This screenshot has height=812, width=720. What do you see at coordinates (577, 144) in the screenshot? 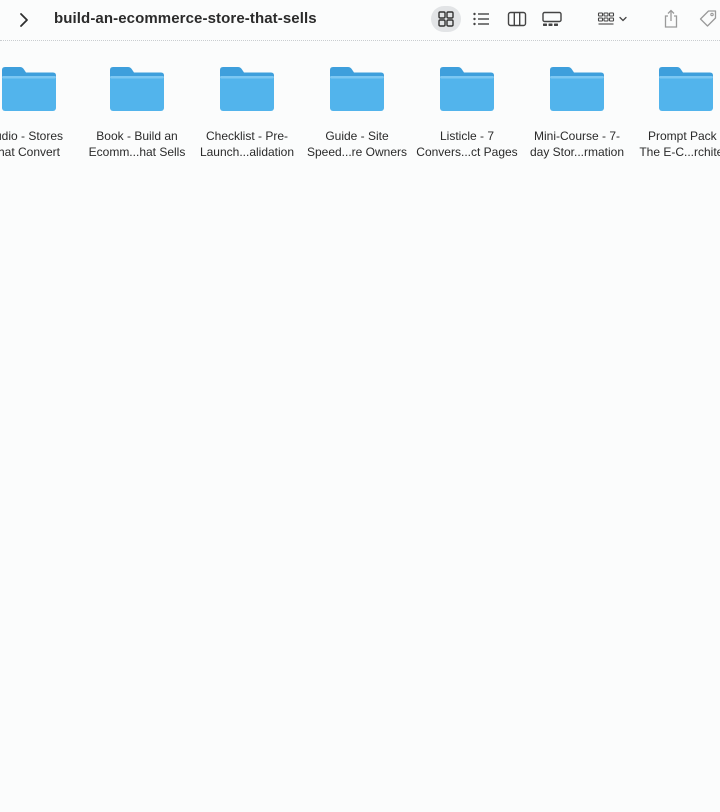
I see `folder-name: Mini-Course - 7- day Stor...rmation` at bounding box center [577, 144].